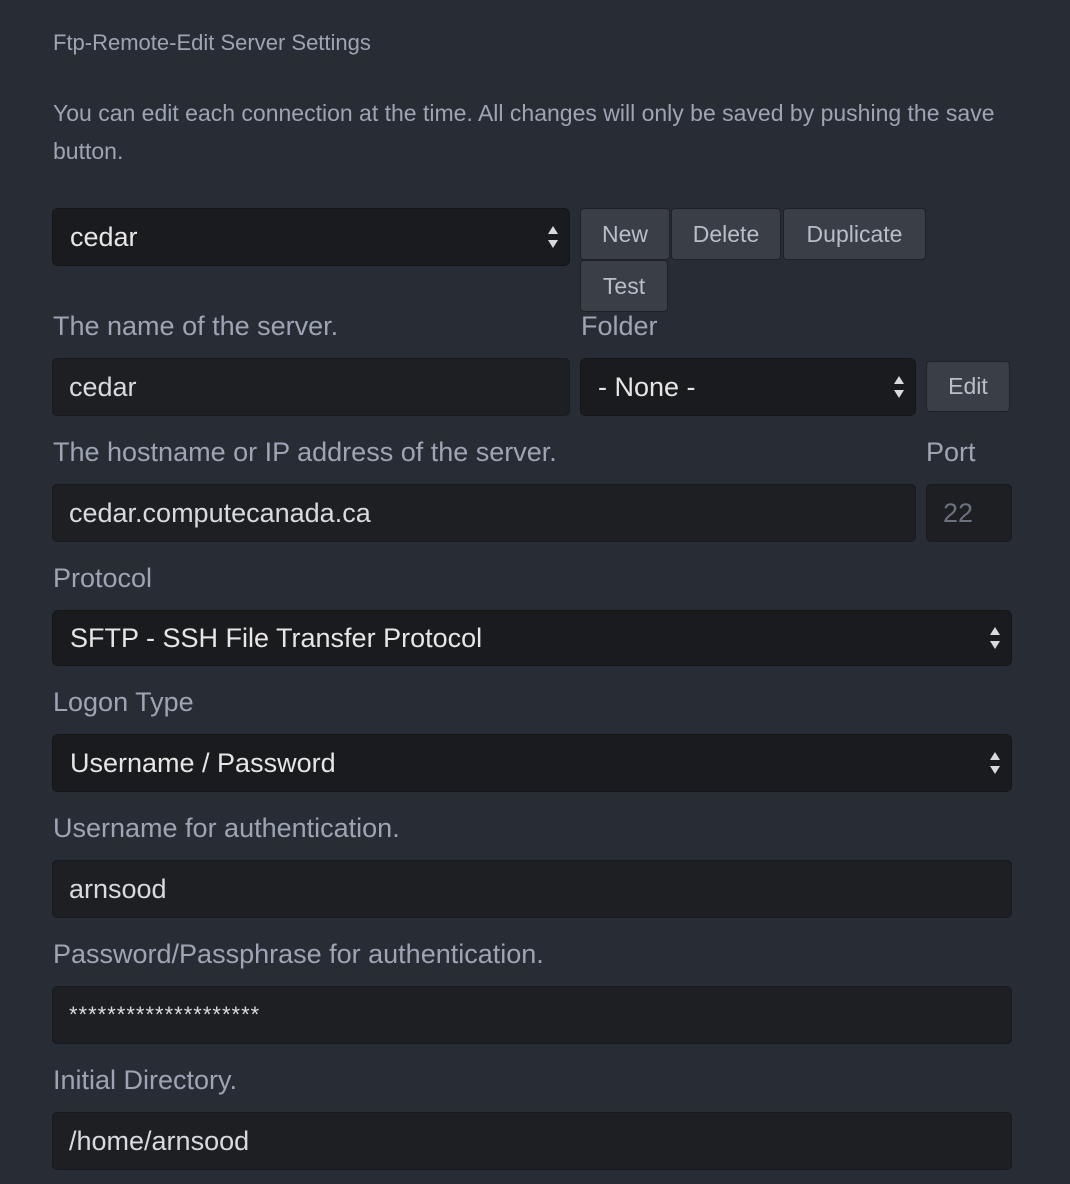 This screenshot has height=1184, width=1070. Describe the element at coordinates (226, 828) in the screenshot. I see `username-label: Username for authentication.` at that location.